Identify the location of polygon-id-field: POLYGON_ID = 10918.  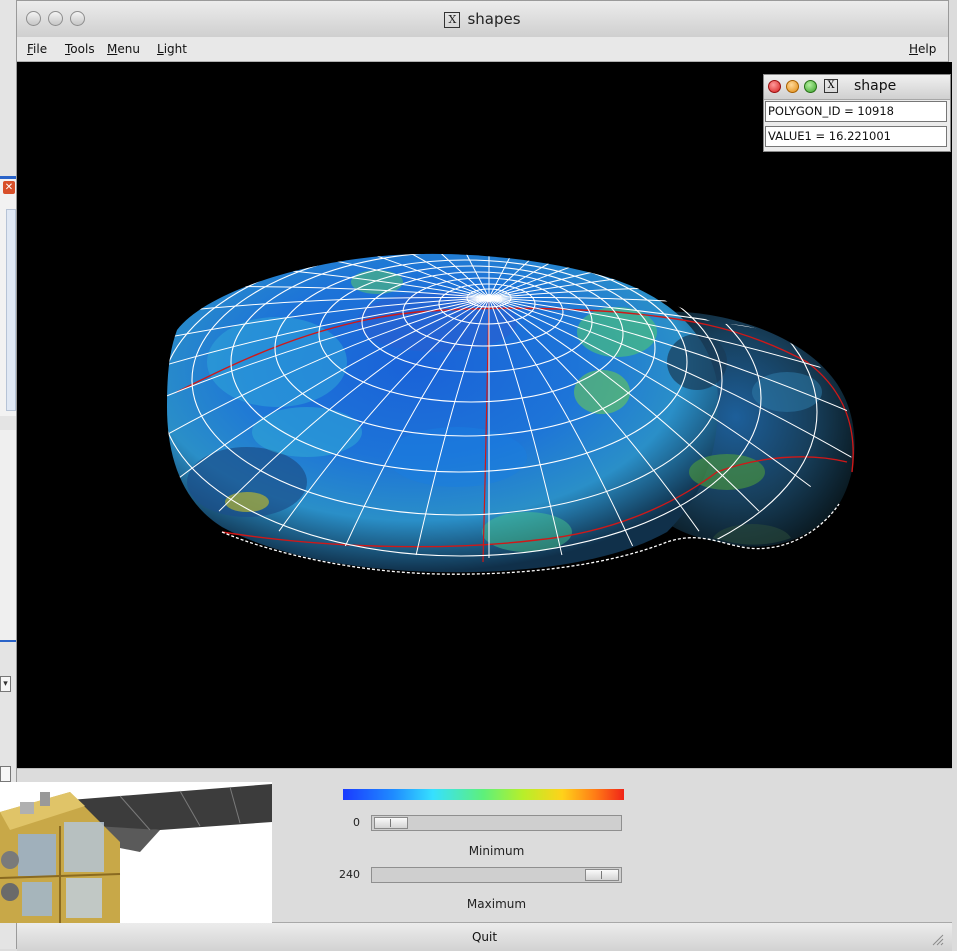
(856, 111).